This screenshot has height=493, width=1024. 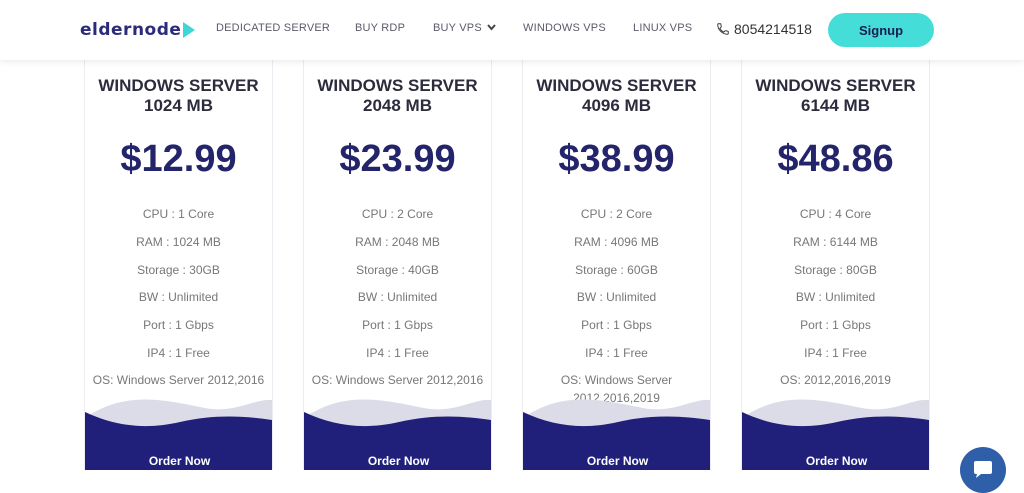 I want to click on plan-title-line2: 4096 MB, so click(x=616, y=105).